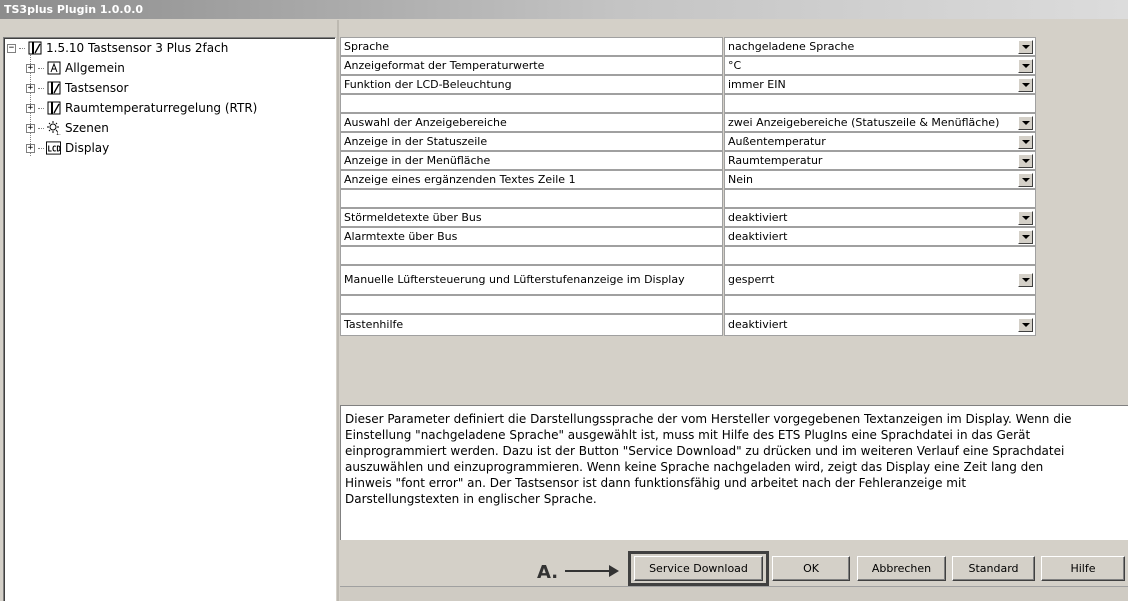 Image resolution: width=1128 pixels, height=601 pixels. Describe the element at coordinates (75, 68) in the screenshot. I see `tree-node-allgemein: + Allgemein` at that location.